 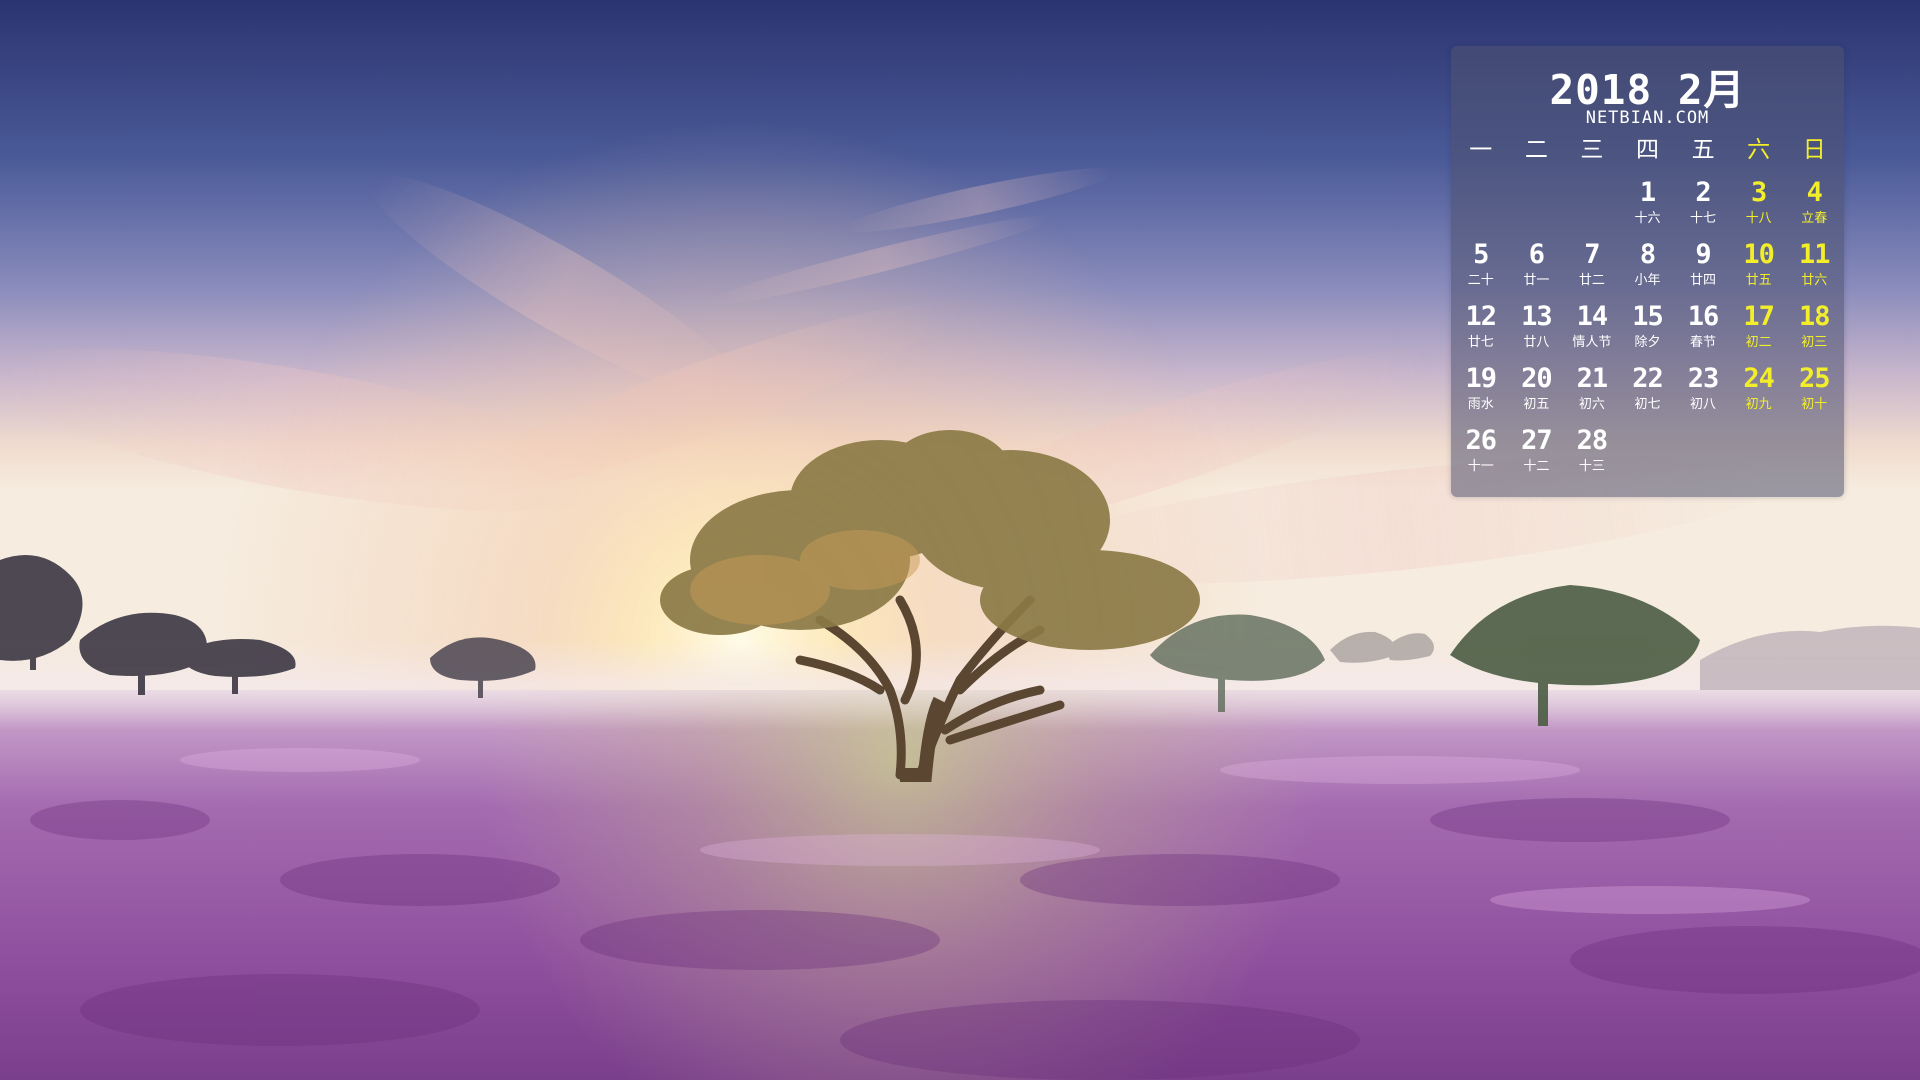 I want to click on day-number: 14, so click(x=1592, y=316).